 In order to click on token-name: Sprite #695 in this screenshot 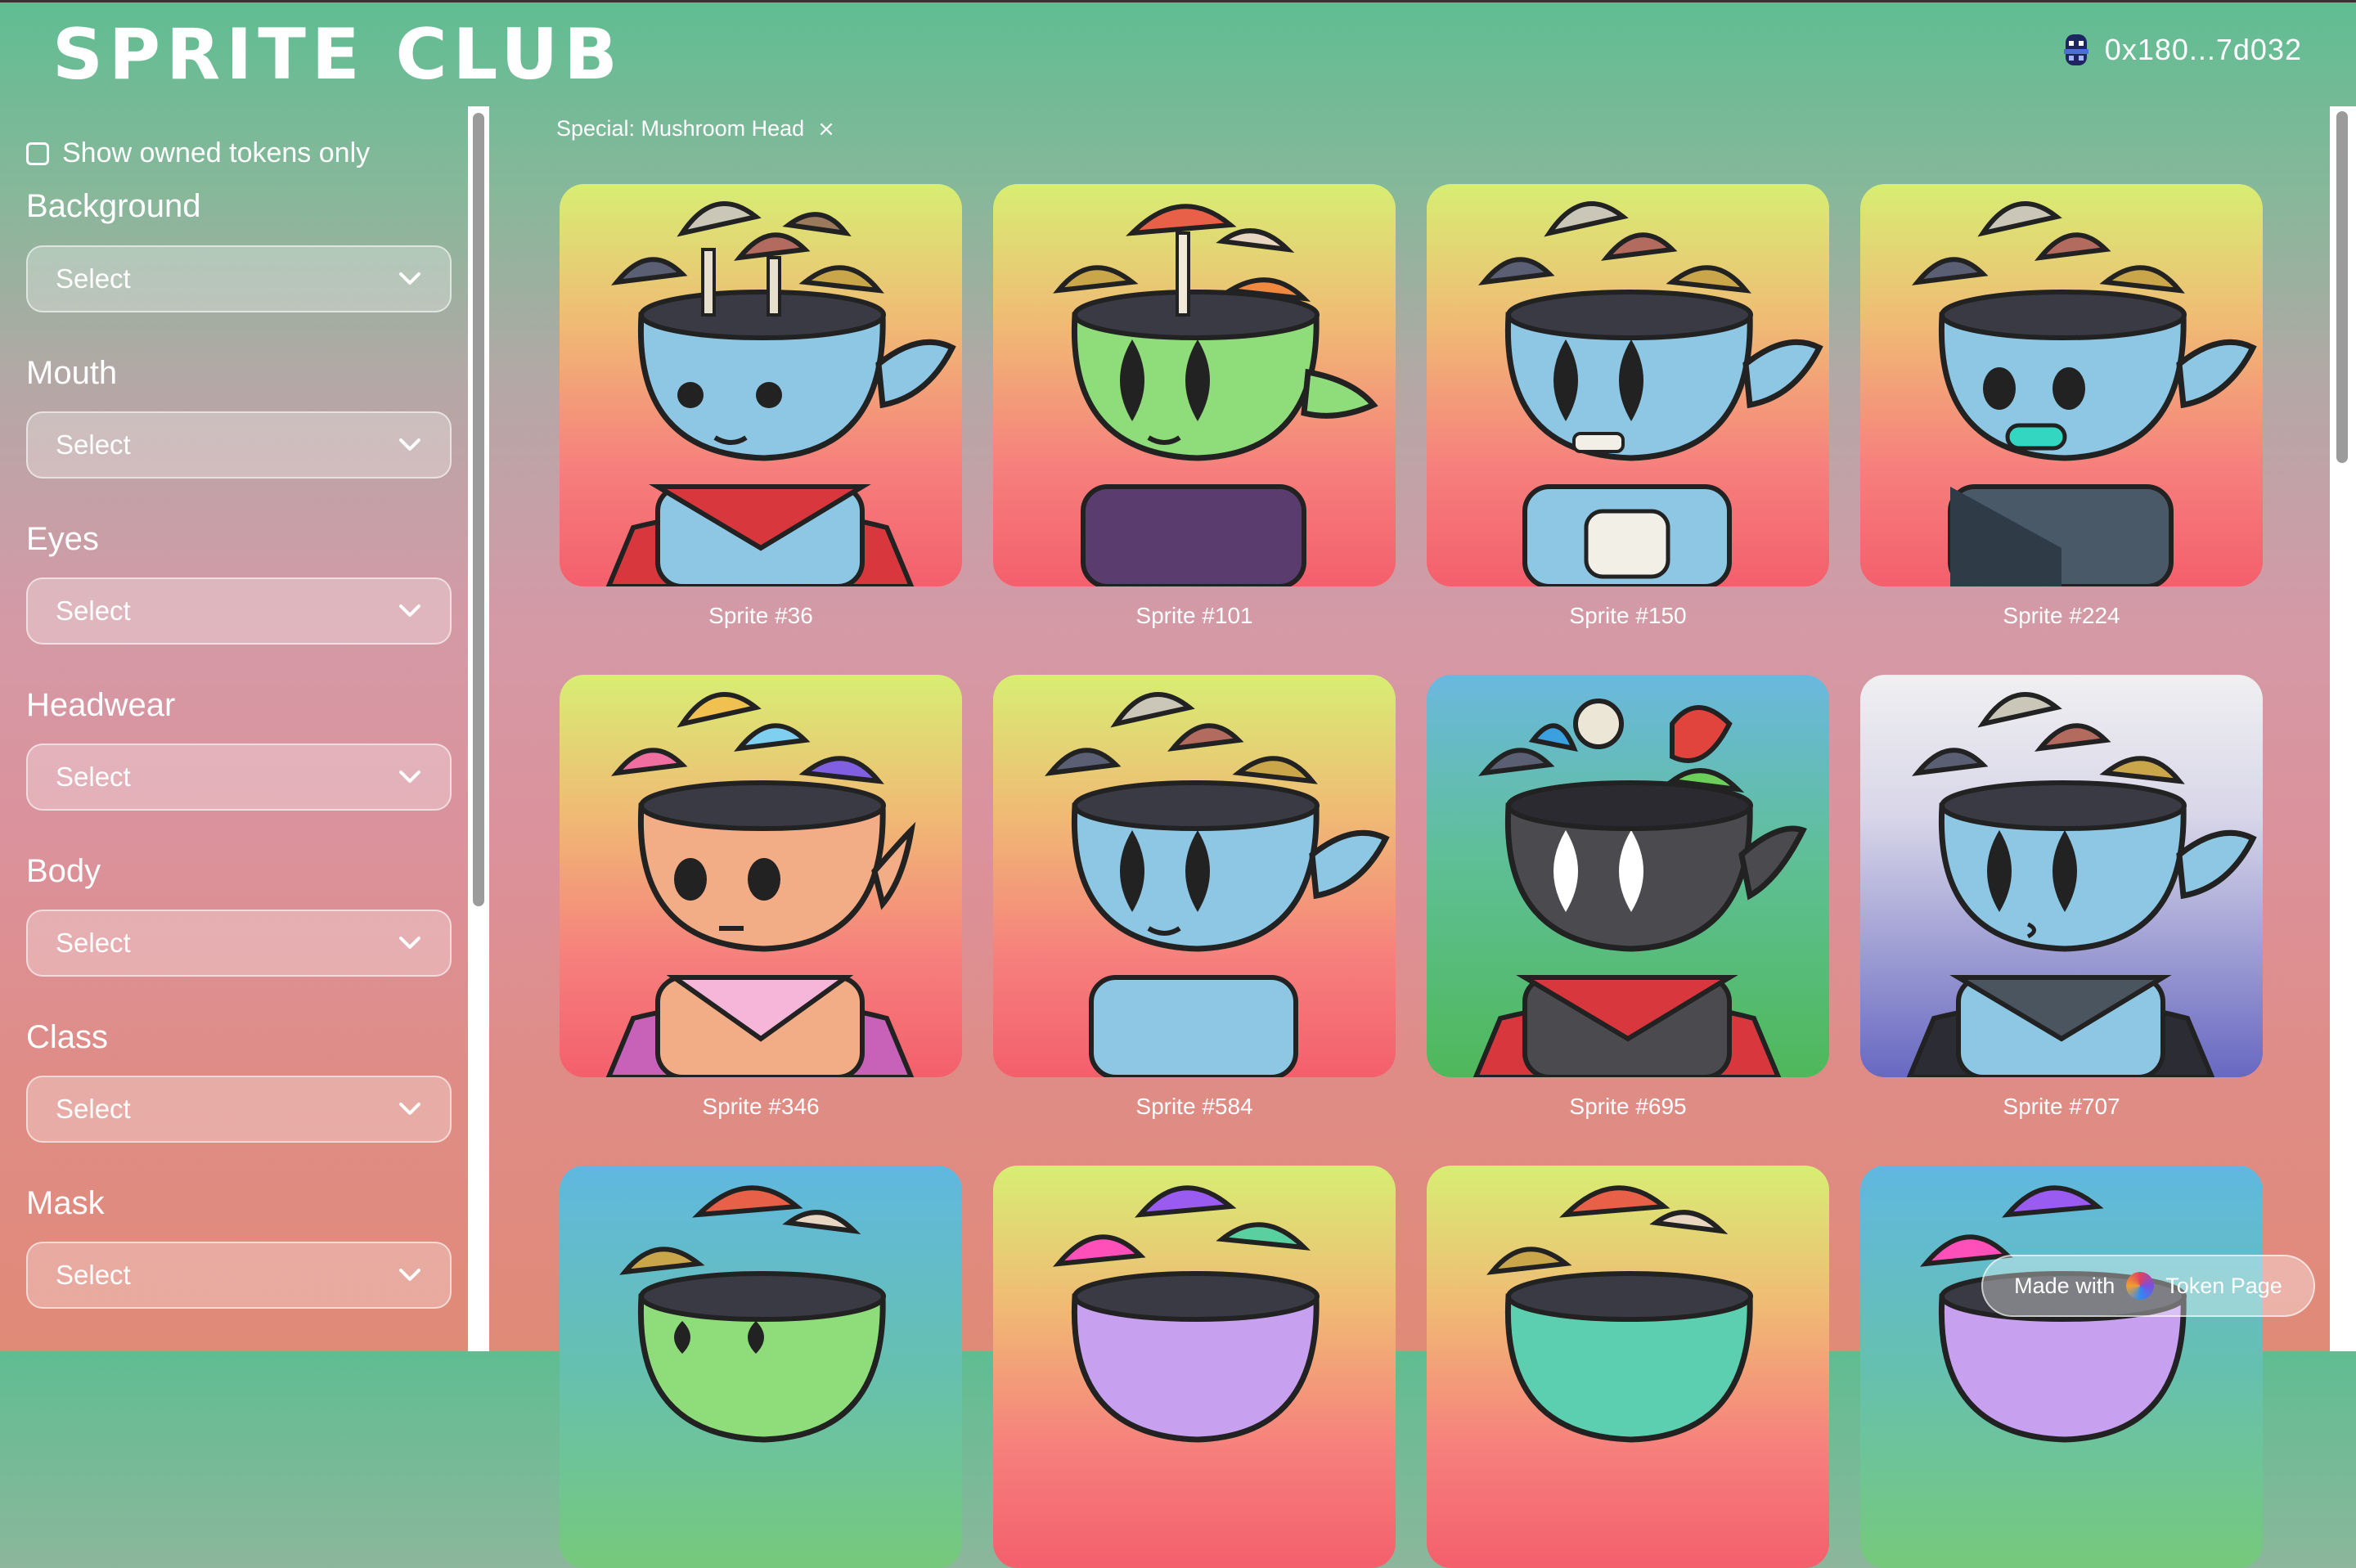, I will do `click(1628, 1106)`.